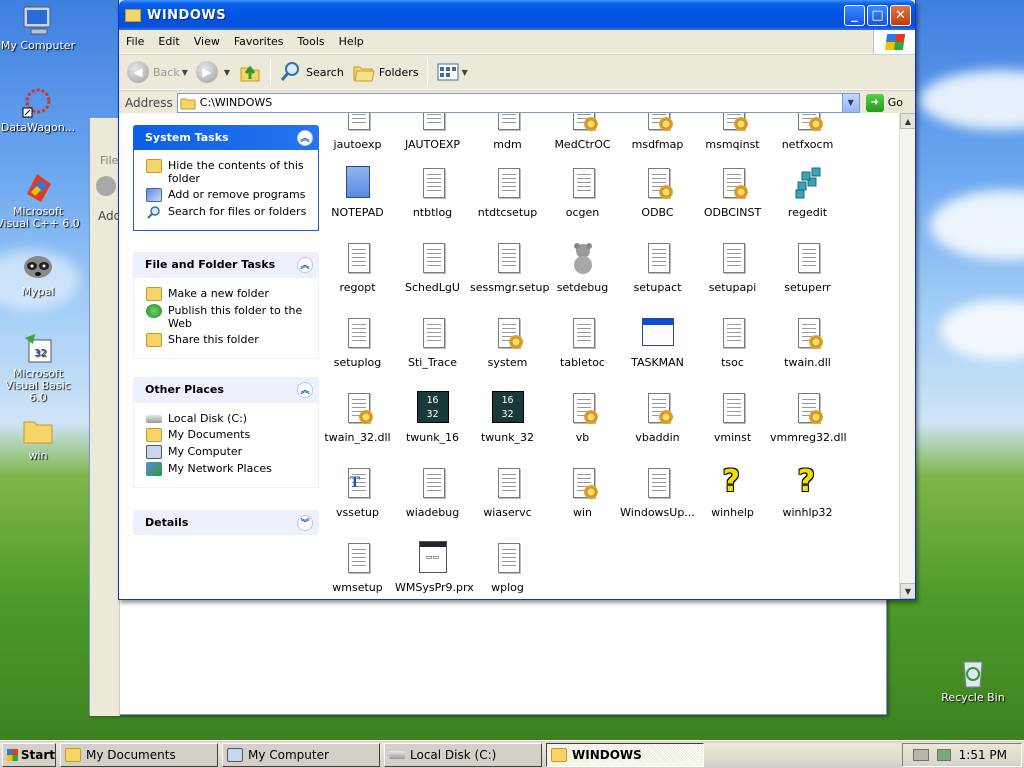  Describe the element at coordinates (983, 755) in the screenshot. I see `clock: 1:51 PM` at that location.